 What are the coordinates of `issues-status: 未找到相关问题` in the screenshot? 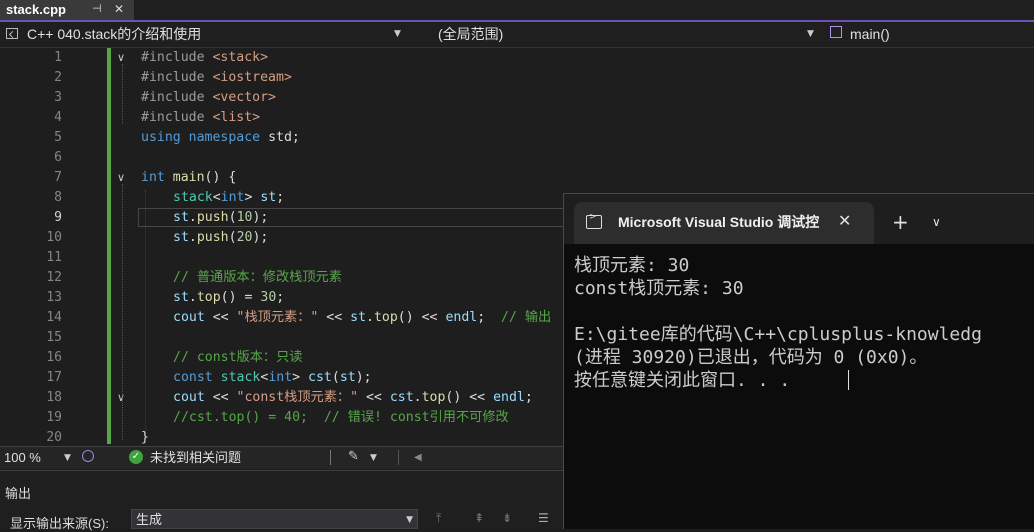 It's located at (195, 458).